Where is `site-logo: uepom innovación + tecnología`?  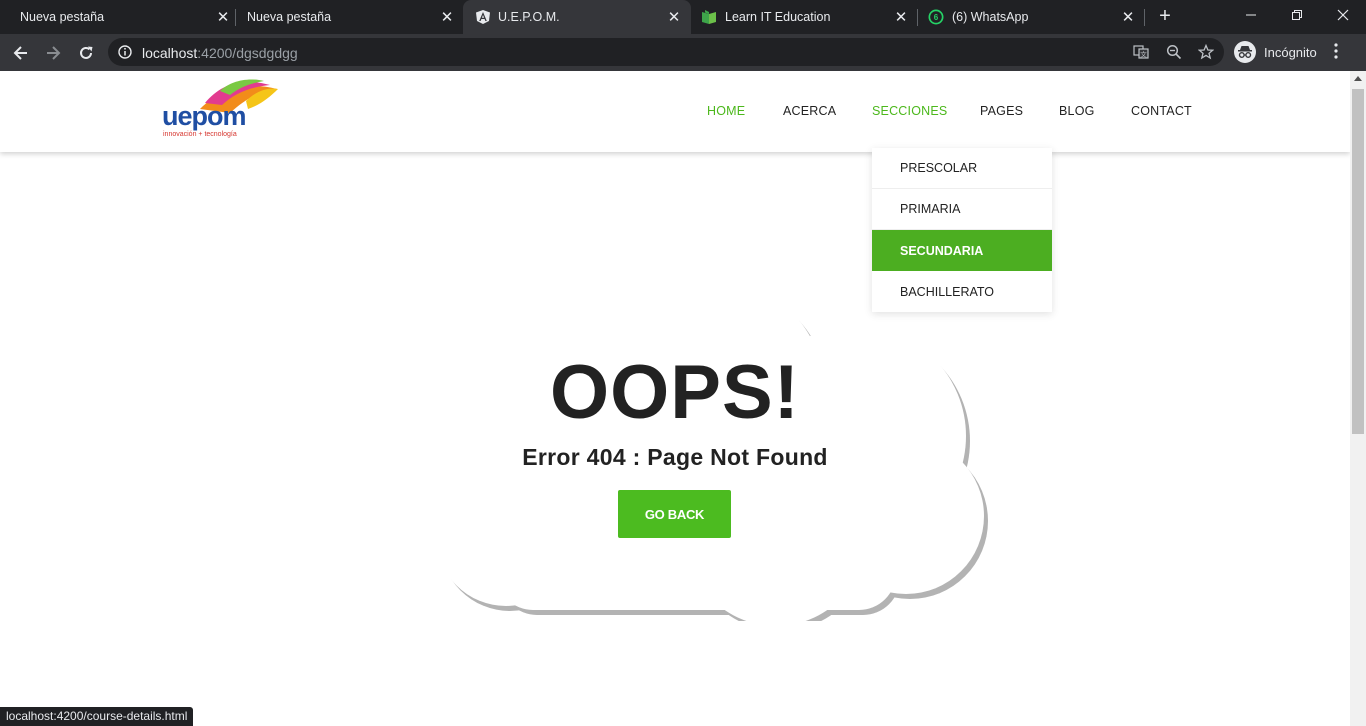
site-logo: uepom innovación + tecnología is located at coordinates (220, 111).